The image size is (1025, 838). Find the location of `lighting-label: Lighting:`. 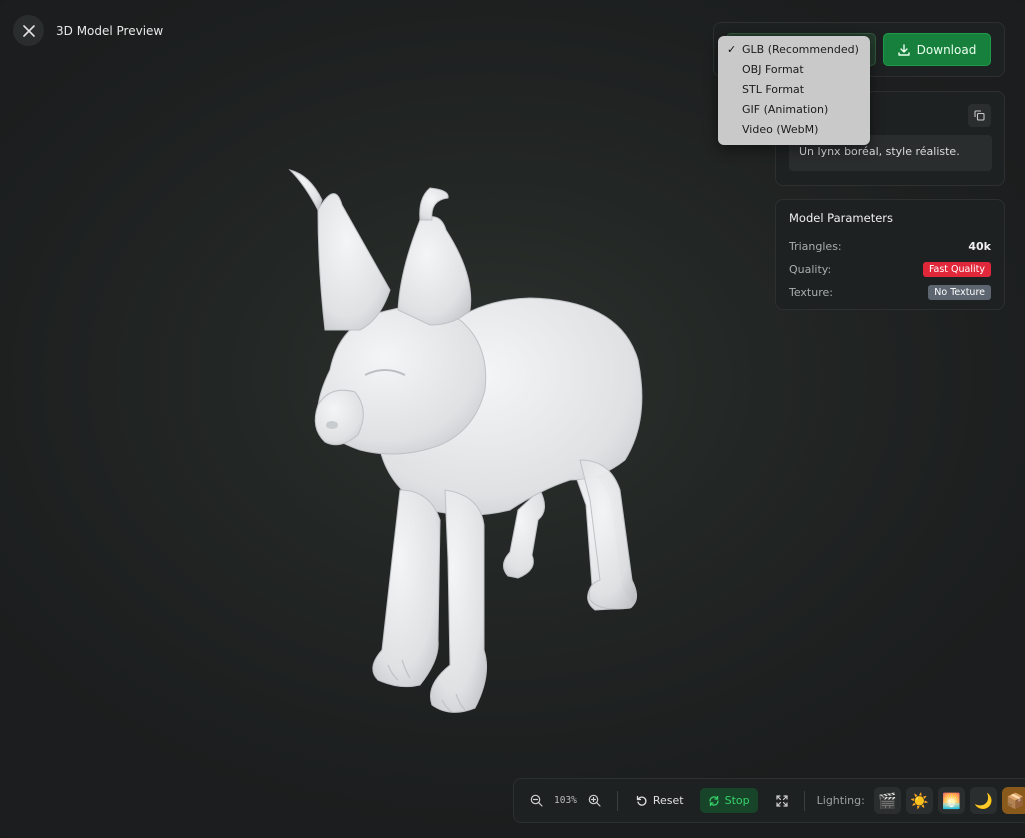

lighting-label: Lighting: is located at coordinates (840, 800).